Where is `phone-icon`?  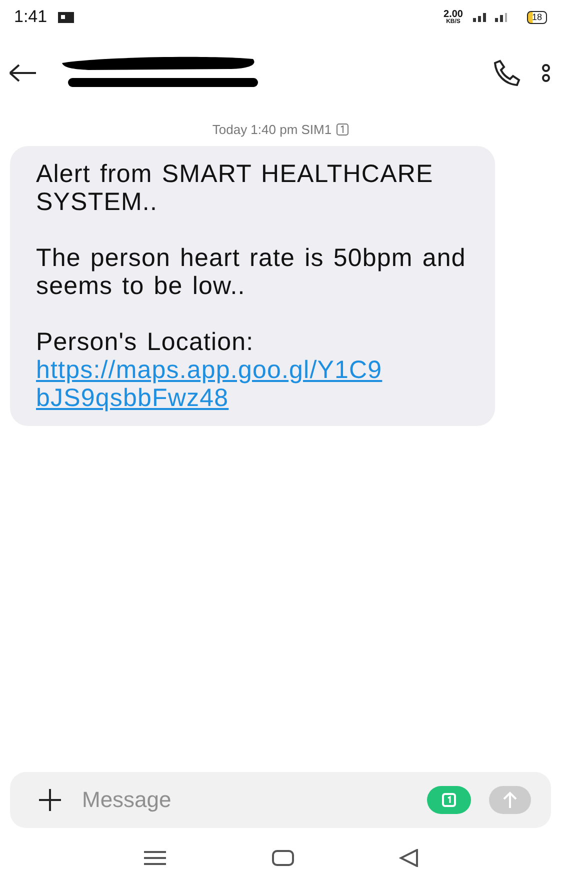
phone-icon is located at coordinates (506, 73).